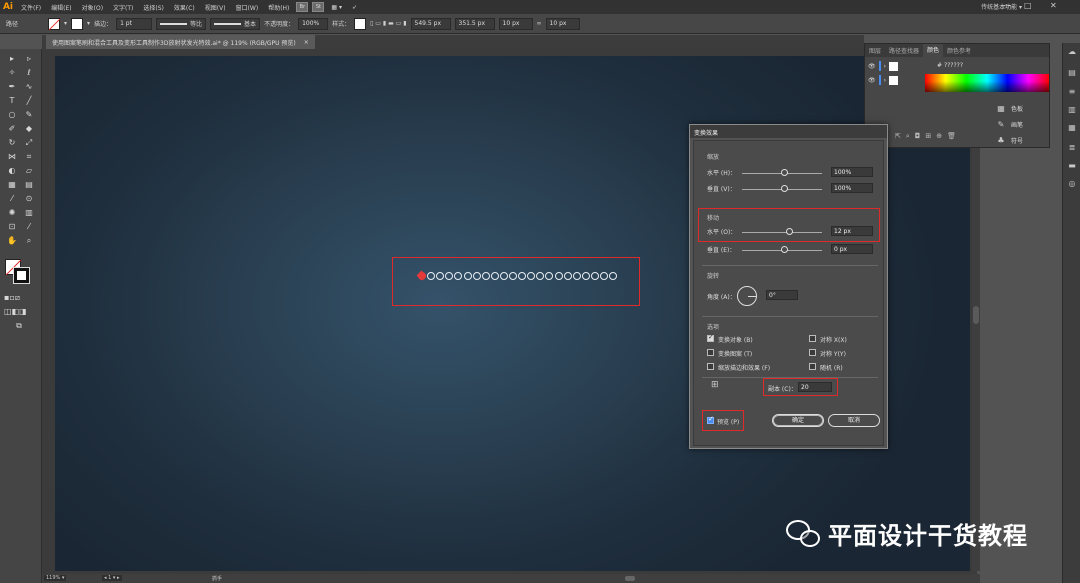 This screenshot has width=1080, height=583. Describe the element at coordinates (959, 50) in the screenshot. I see `tab-color-guide: 颜色参考` at that location.